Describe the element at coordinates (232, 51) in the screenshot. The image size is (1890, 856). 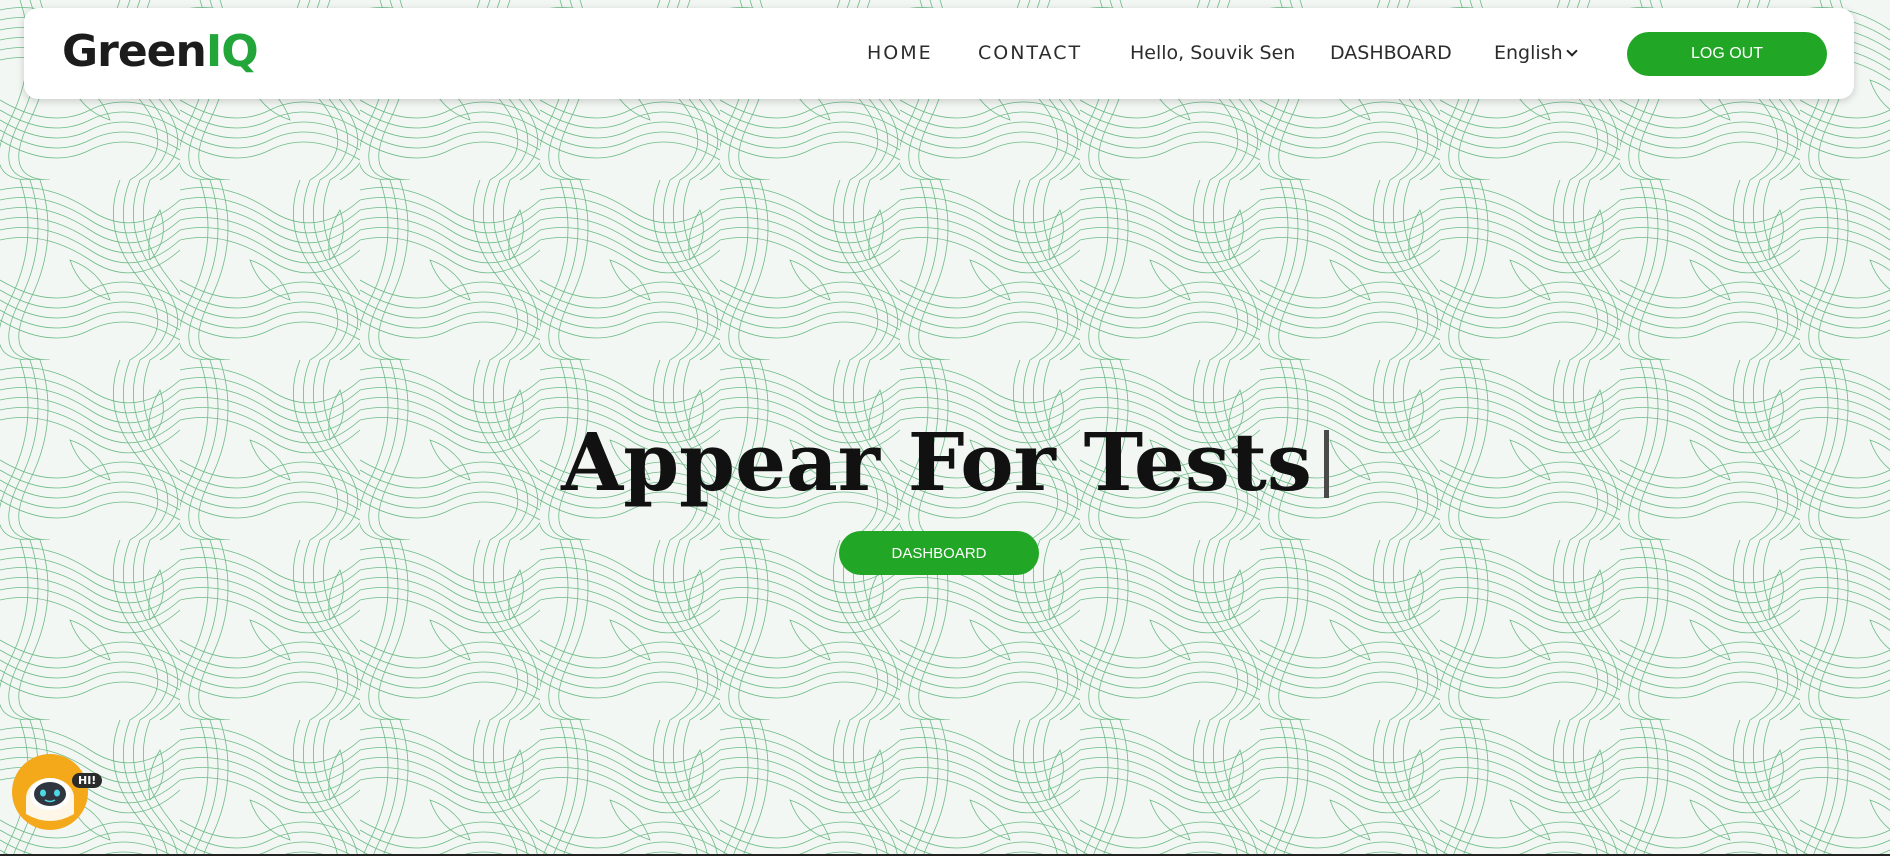
I see `logo-text-accent: IQ` at that location.